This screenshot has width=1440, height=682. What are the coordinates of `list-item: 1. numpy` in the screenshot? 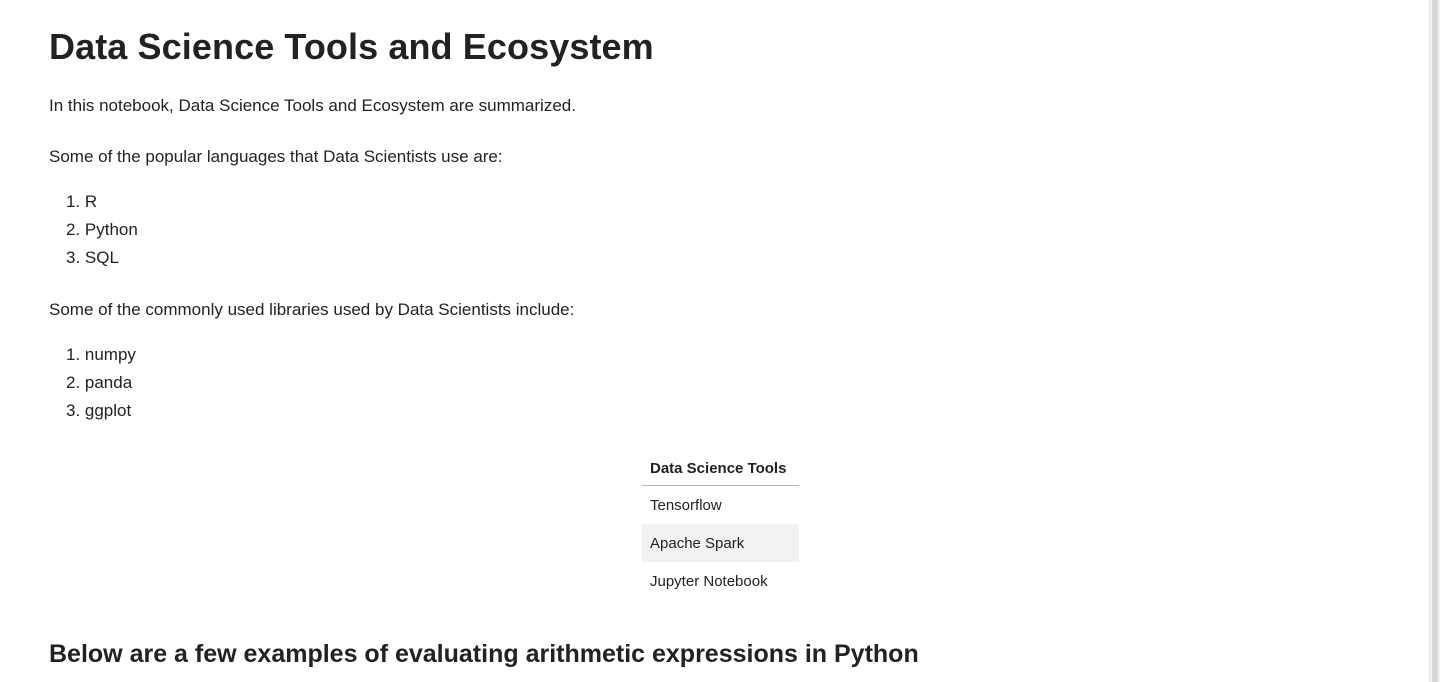 It's located at (101, 354).